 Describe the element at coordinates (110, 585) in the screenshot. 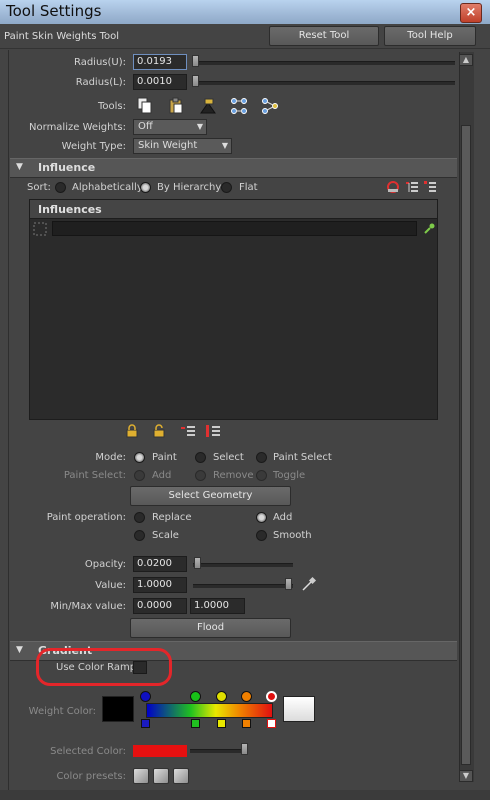

I see `value-label: Value:` at that location.